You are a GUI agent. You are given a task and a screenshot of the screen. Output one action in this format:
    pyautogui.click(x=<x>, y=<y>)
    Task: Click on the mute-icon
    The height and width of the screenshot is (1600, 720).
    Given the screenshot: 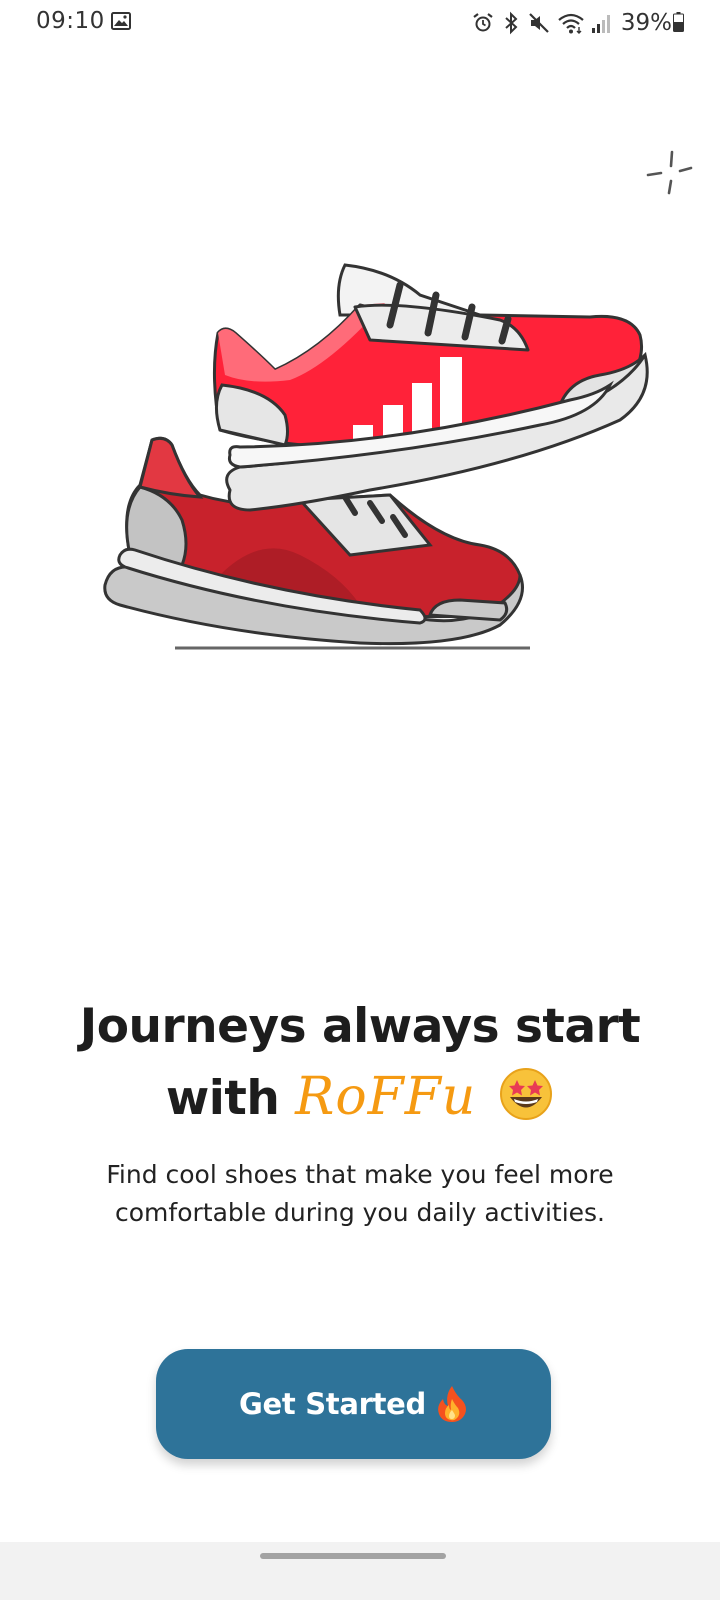 What is the action you would take?
    pyautogui.click(x=539, y=23)
    